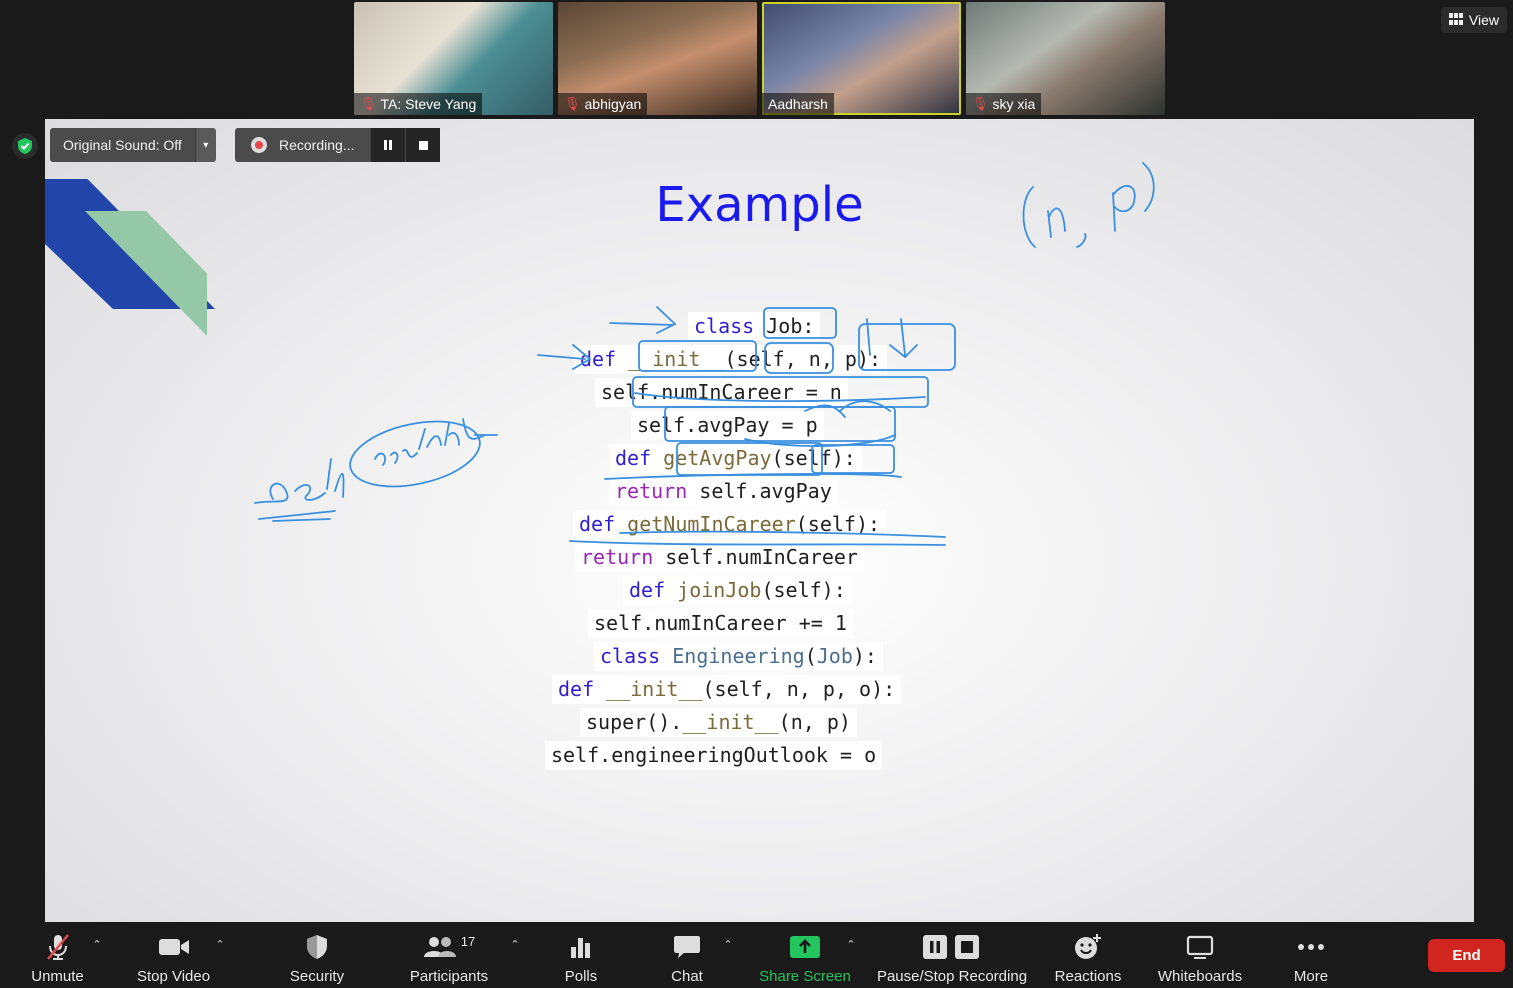 Image resolution: width=1513 pixels, height=988 pixels. What do you see at coordinates (717, 458) in the screenshot?
I see `code-token: getAvgPay` at bounding box center [717, 458].